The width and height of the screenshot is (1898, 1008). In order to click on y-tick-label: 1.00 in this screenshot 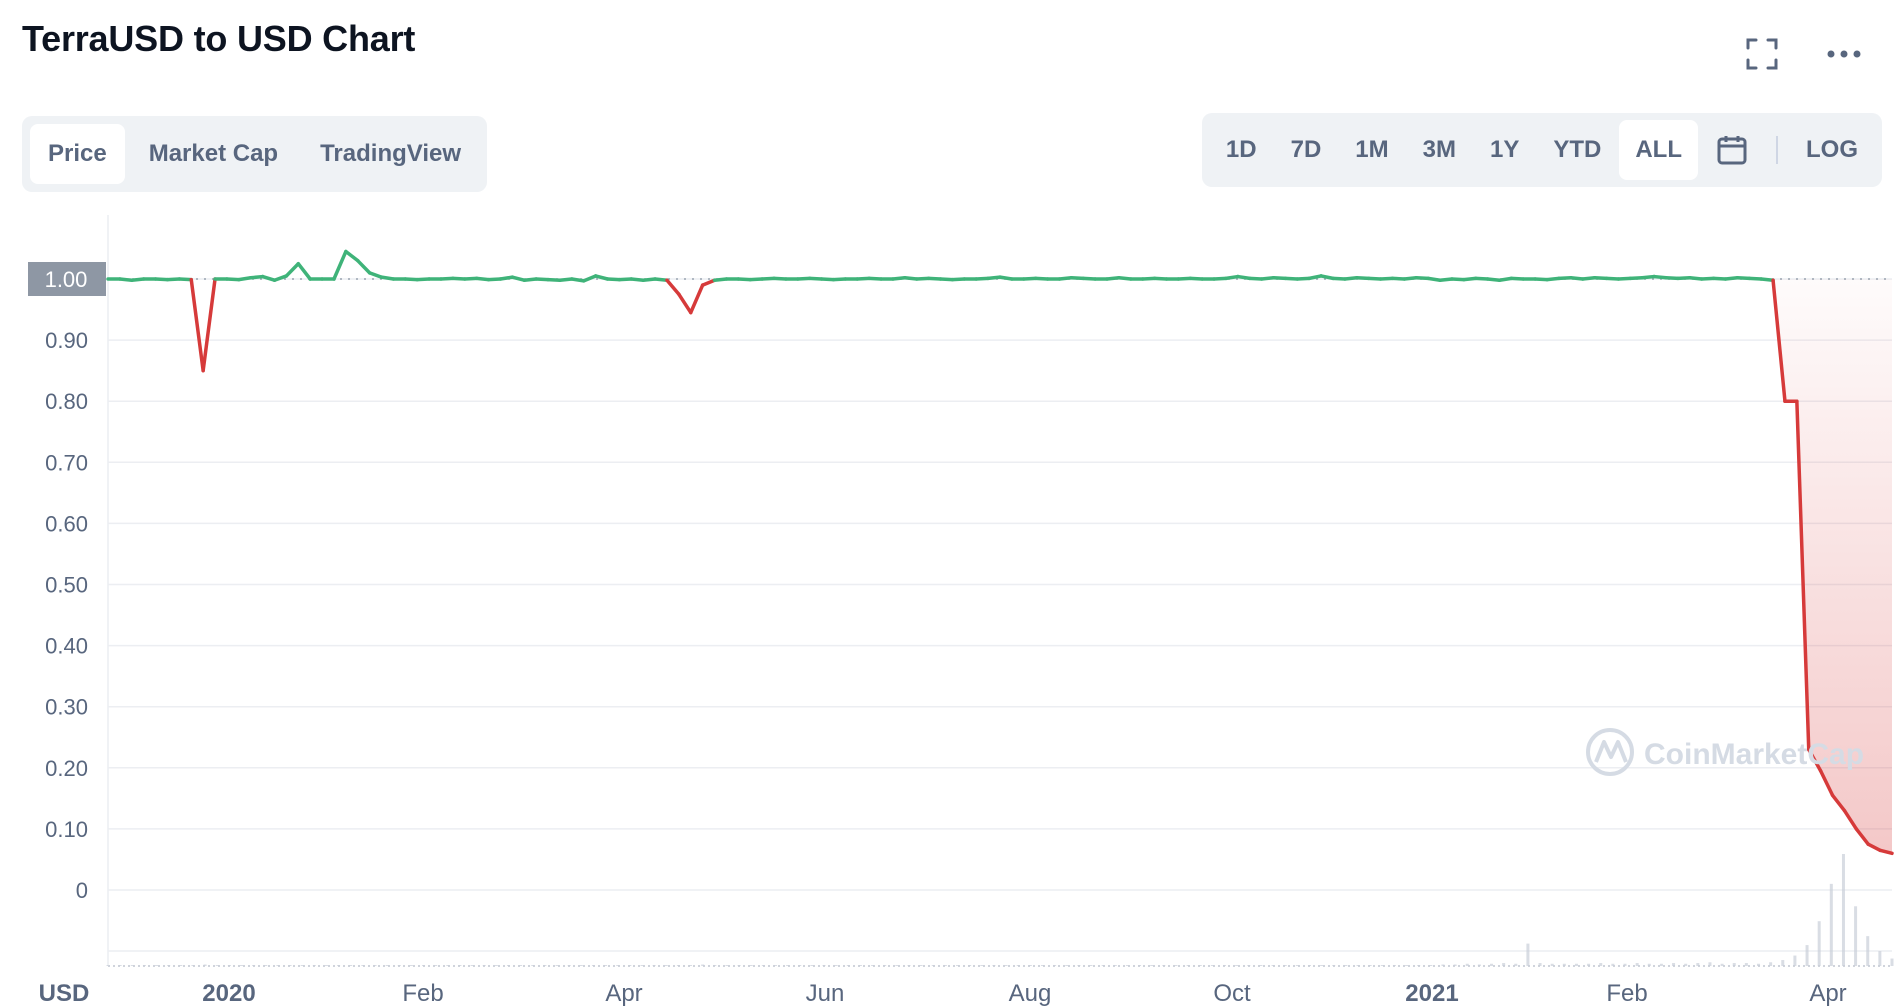, I will do `click(66, 279)`.